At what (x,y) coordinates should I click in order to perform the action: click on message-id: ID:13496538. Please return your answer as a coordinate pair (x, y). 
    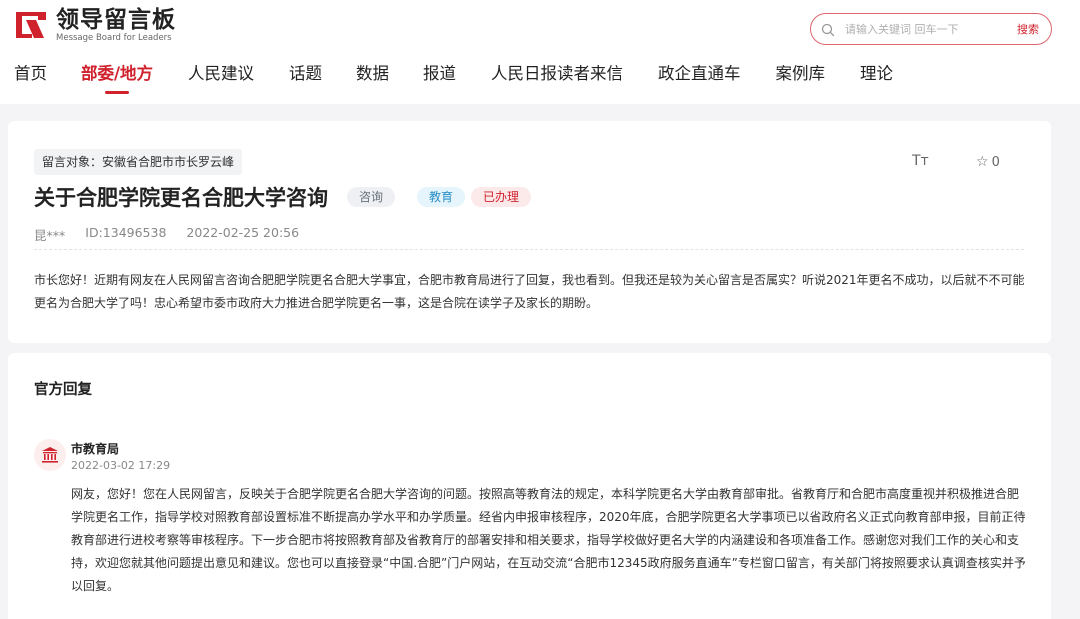
    Looking at the image, I should click on (126, 232).